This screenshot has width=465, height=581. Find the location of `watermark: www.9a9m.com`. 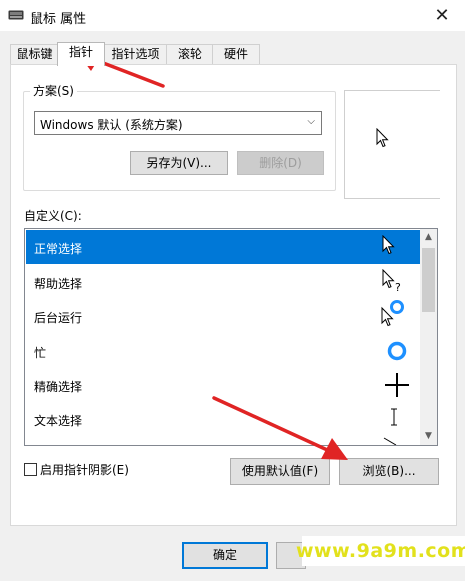

watermark: www.9a9m.com is located at coordinates (380, 551).